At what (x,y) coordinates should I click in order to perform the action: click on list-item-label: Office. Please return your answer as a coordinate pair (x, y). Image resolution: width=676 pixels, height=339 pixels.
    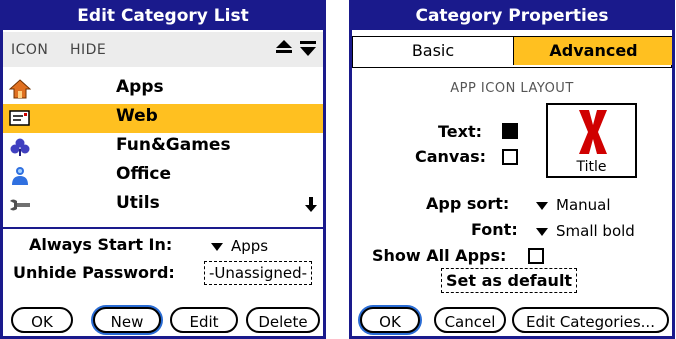
    Looking at the image, I should click on (144, 174).